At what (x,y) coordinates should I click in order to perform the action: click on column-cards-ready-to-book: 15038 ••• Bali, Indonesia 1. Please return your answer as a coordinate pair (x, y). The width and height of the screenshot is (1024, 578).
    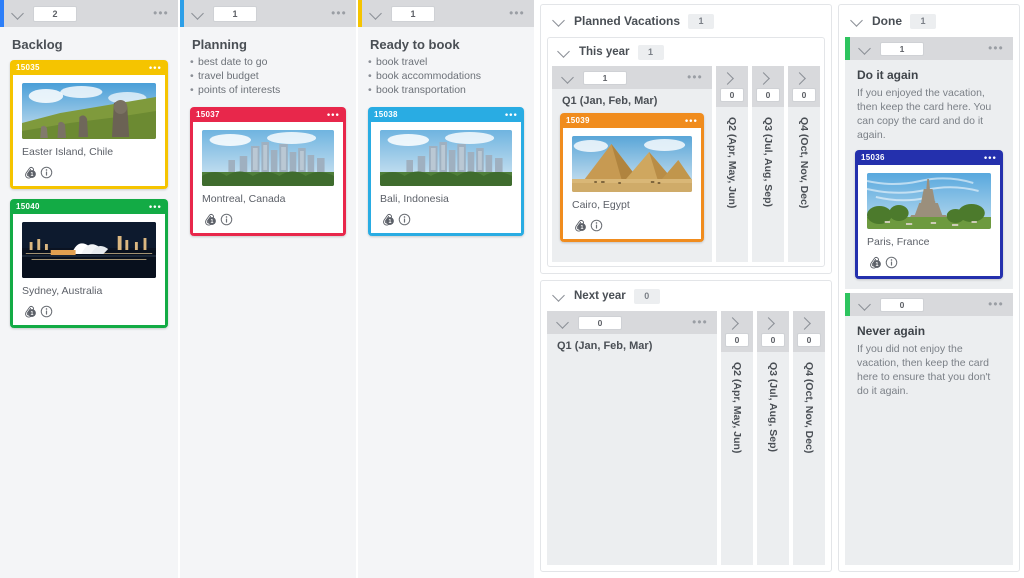
    Looking at the image, I should click on (446, 337).